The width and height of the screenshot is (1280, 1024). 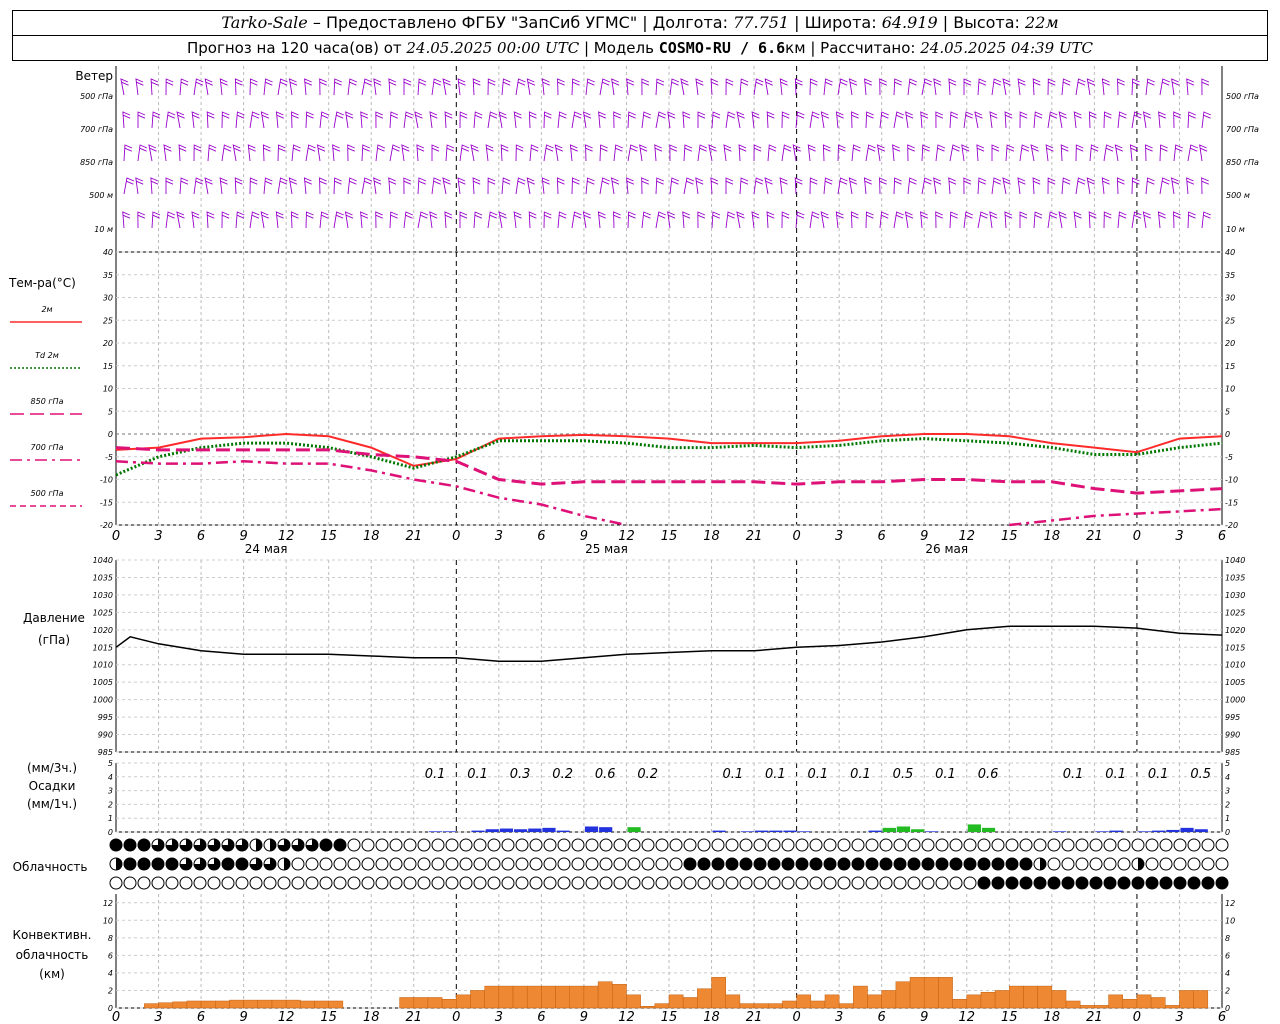 I want to click on precip-tick-left: 4, so click(x=110, y=777).